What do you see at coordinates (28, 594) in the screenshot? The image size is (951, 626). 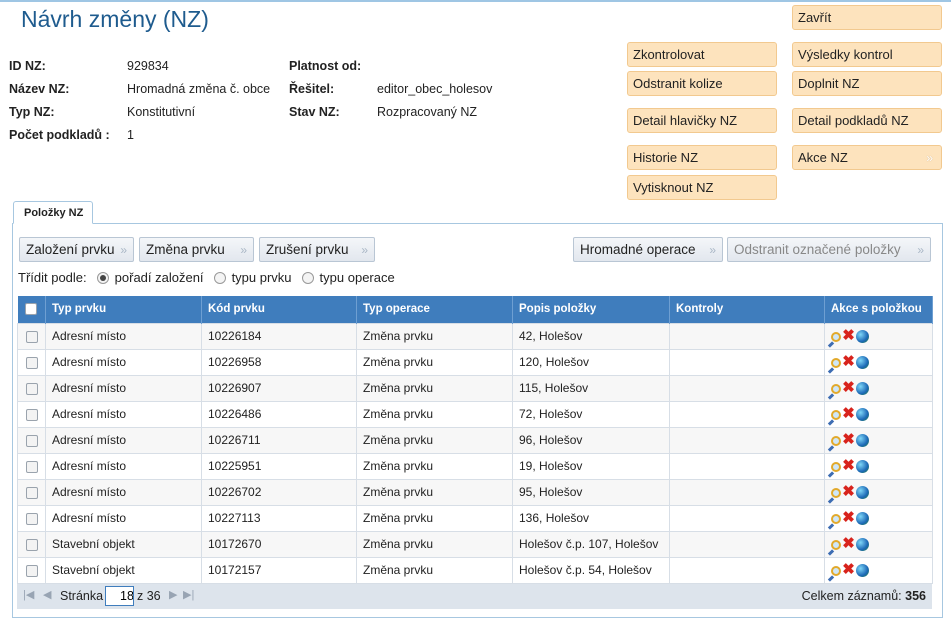 I see `first-page-icon: |◀` at bounding box center [28, 594].